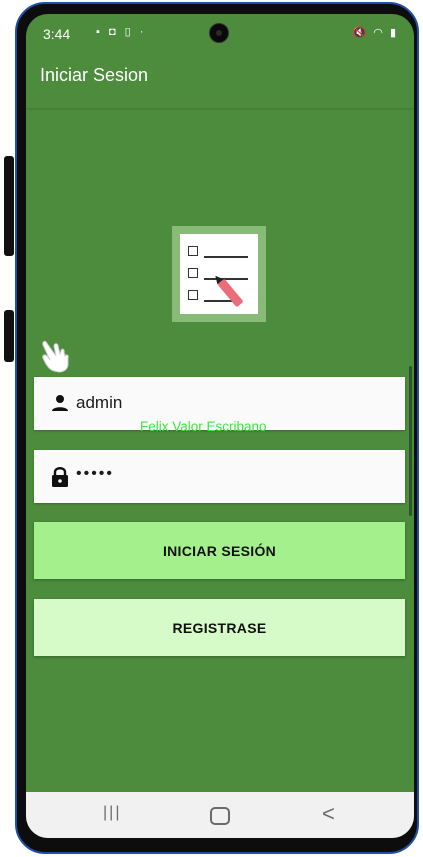 This screenshot has width=423, height=857. Describe the element at coordinates (60, 403) in the screenshot. I see `person-icon` at that location.